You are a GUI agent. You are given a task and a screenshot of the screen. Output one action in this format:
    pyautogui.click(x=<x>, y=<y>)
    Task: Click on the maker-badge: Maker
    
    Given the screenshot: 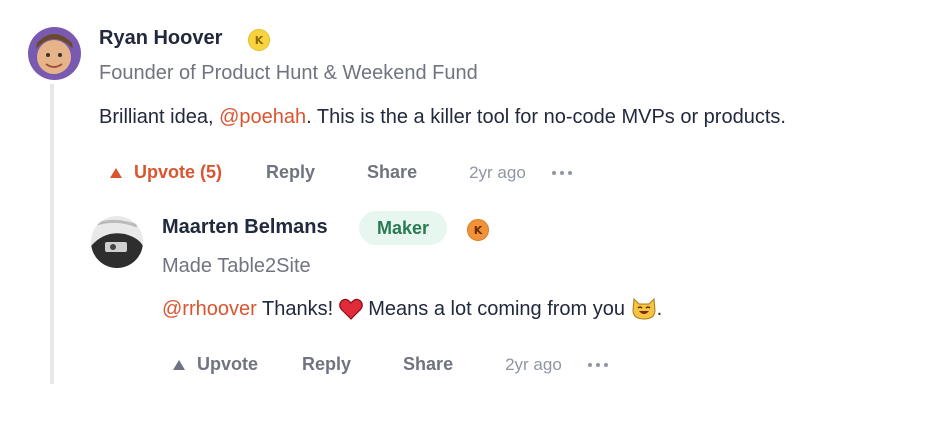 What is the action you would take?
    pyautogui.click(x=403, y=228)
    